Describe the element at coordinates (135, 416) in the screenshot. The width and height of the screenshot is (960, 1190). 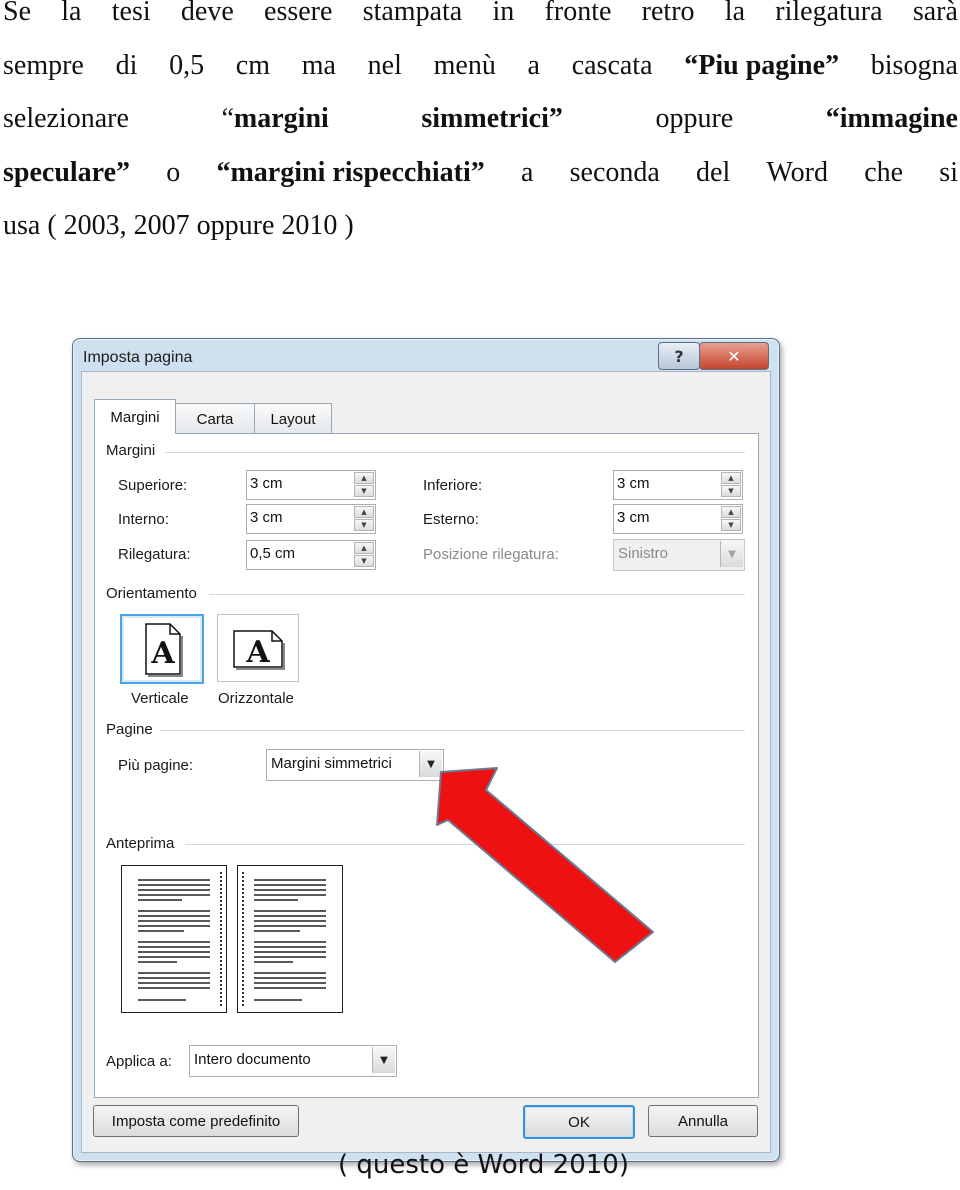
I see `tab-margini: Margini` at that location.